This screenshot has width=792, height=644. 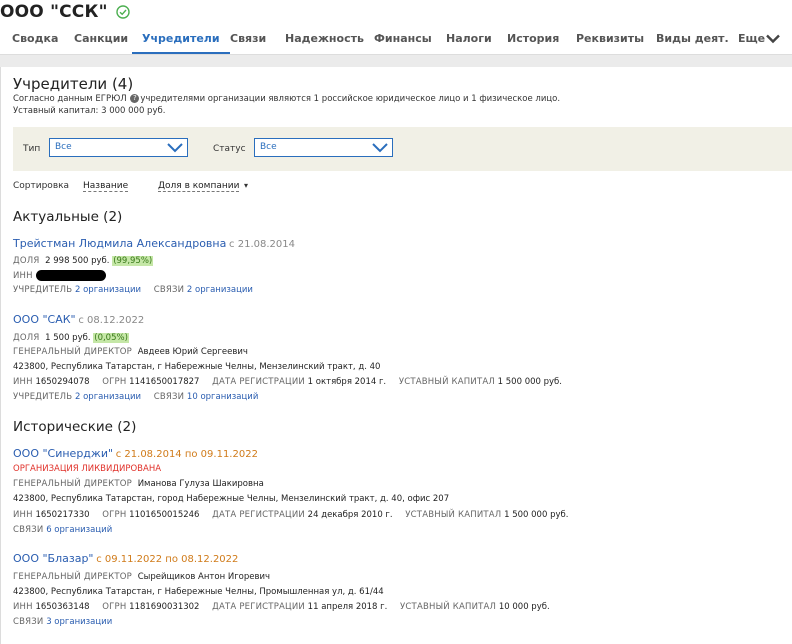 I want to click on tab-founders: Учредители, so click(x=181, y=40).